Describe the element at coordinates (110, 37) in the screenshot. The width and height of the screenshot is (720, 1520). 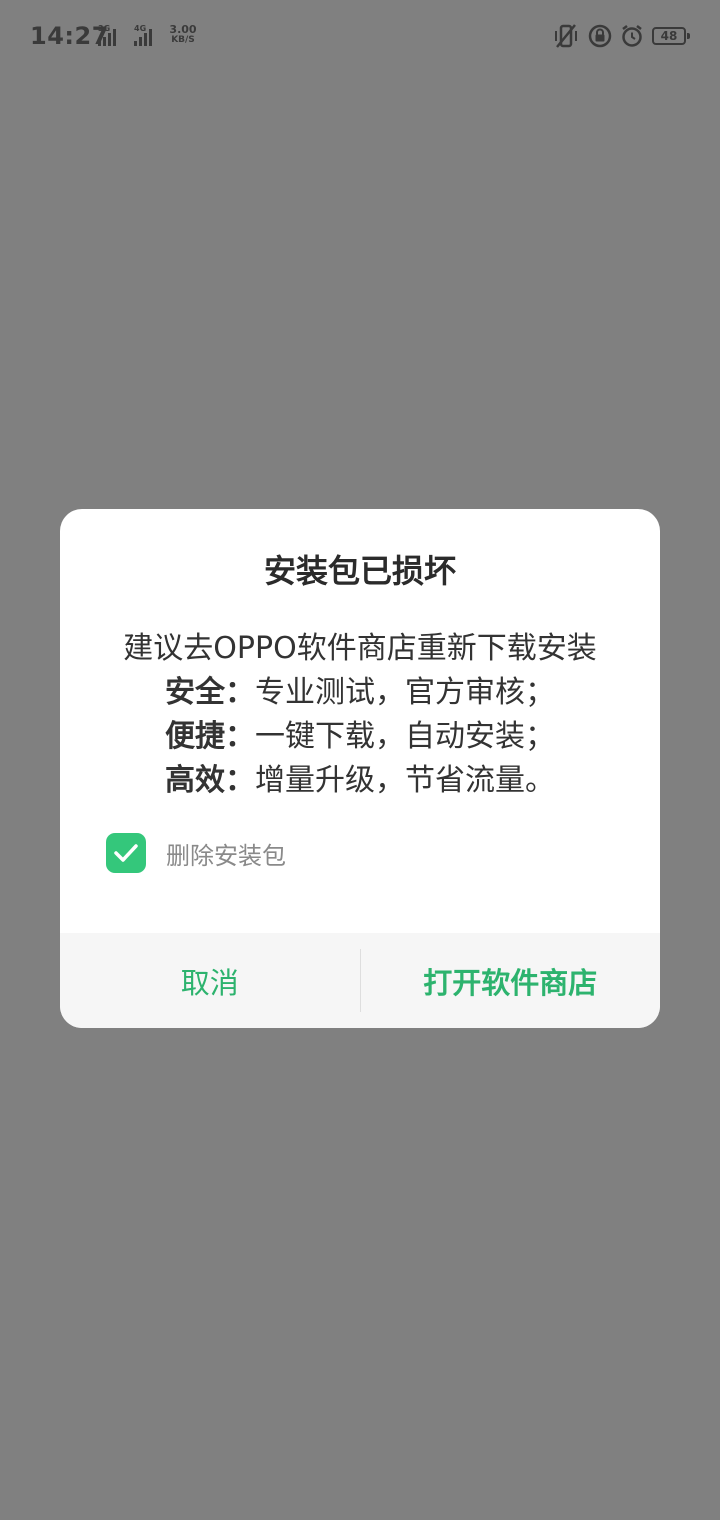
I see `sim1-signal-icon: 3G` at that location.